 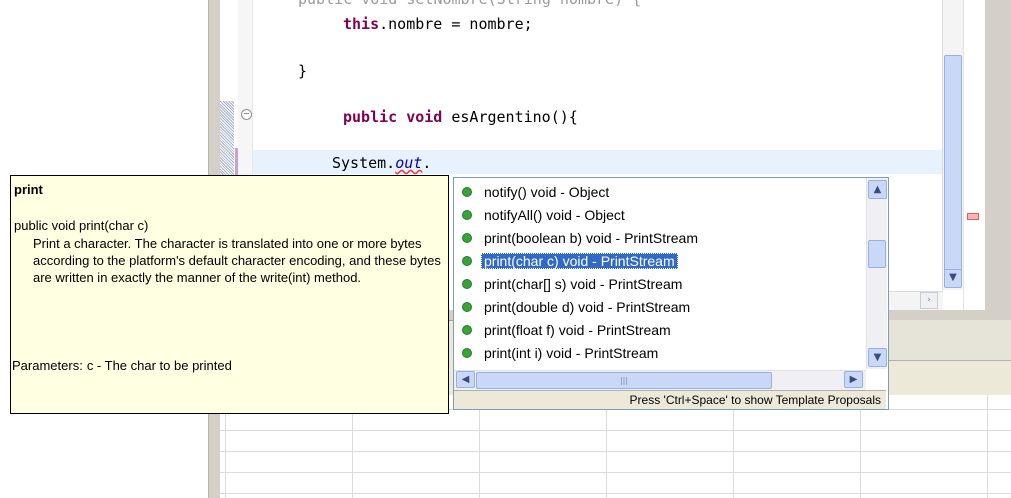 I want to click on proposal-label: print(float f) void - PrintStream, so click(x=577, y=330).